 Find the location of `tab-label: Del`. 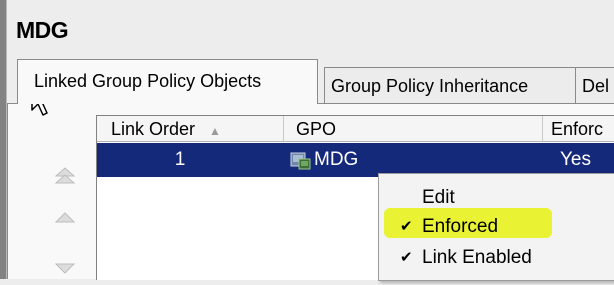

tab-label: Del is located at coordinates (596, 86).